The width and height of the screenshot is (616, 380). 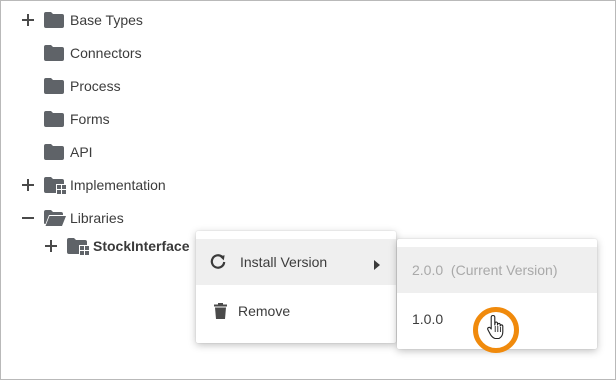 What do you see at coordinates (497, 327) in the screenshot?
I see `hand-pointer-icon` at bounding box center [497, 327].